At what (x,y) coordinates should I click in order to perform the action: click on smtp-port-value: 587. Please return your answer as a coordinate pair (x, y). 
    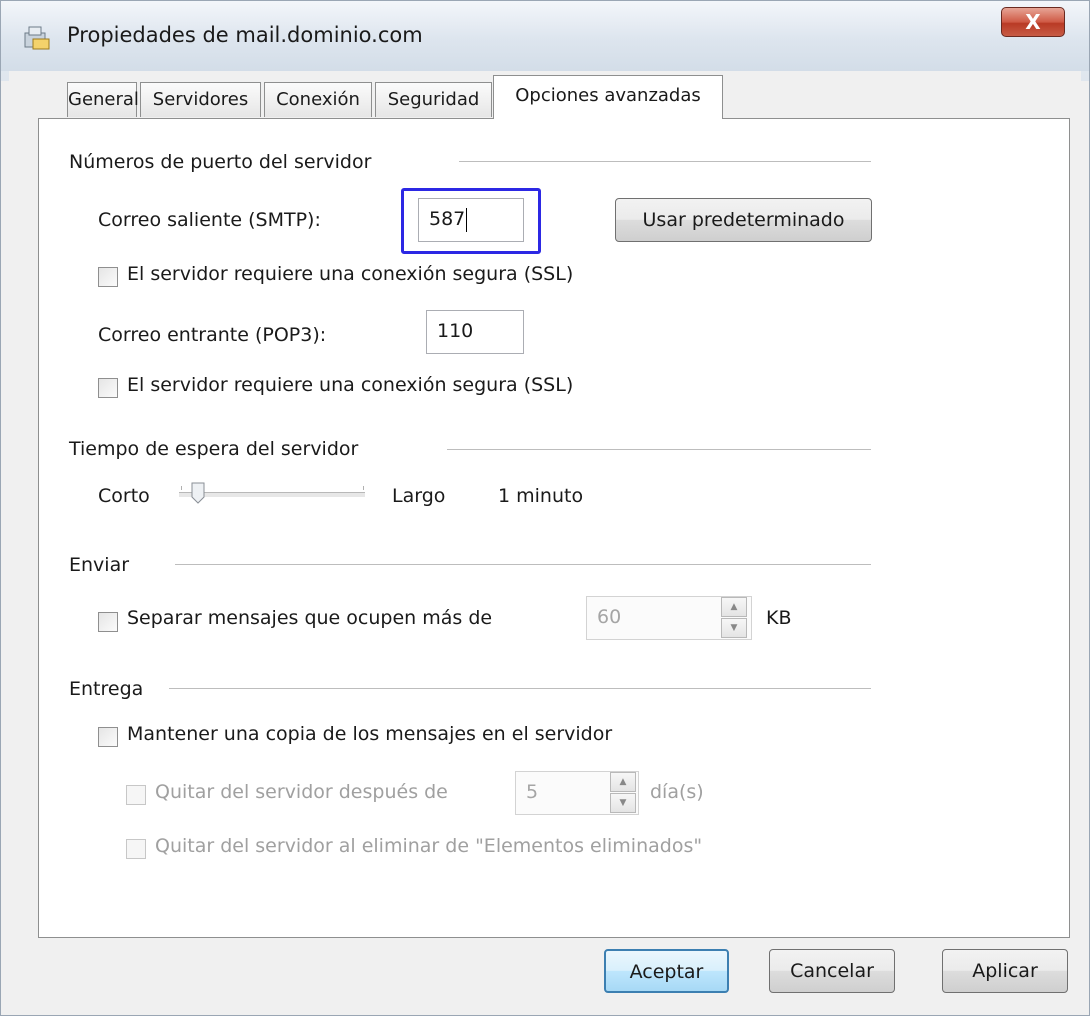
    Looking at the image, I should click on (447, 219).